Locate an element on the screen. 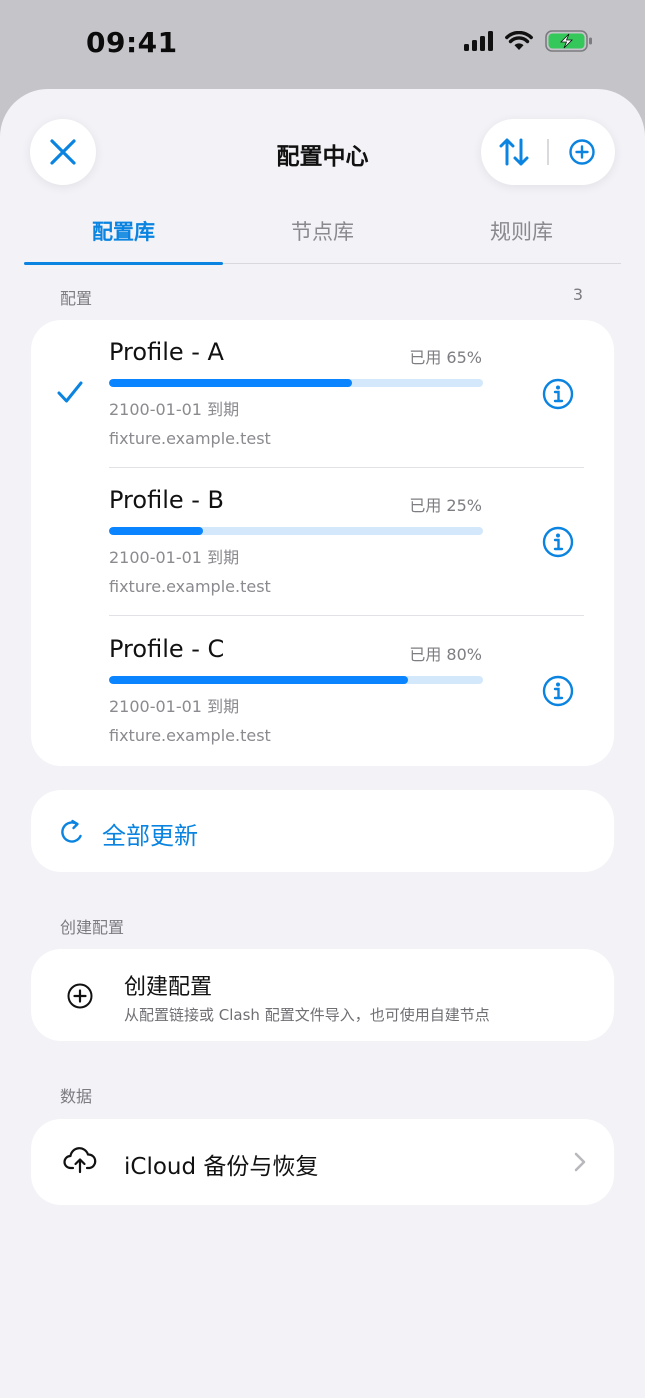 The image size is (645, 1398). update-all-label: 全部更新 is located at coordinates (150, 836).